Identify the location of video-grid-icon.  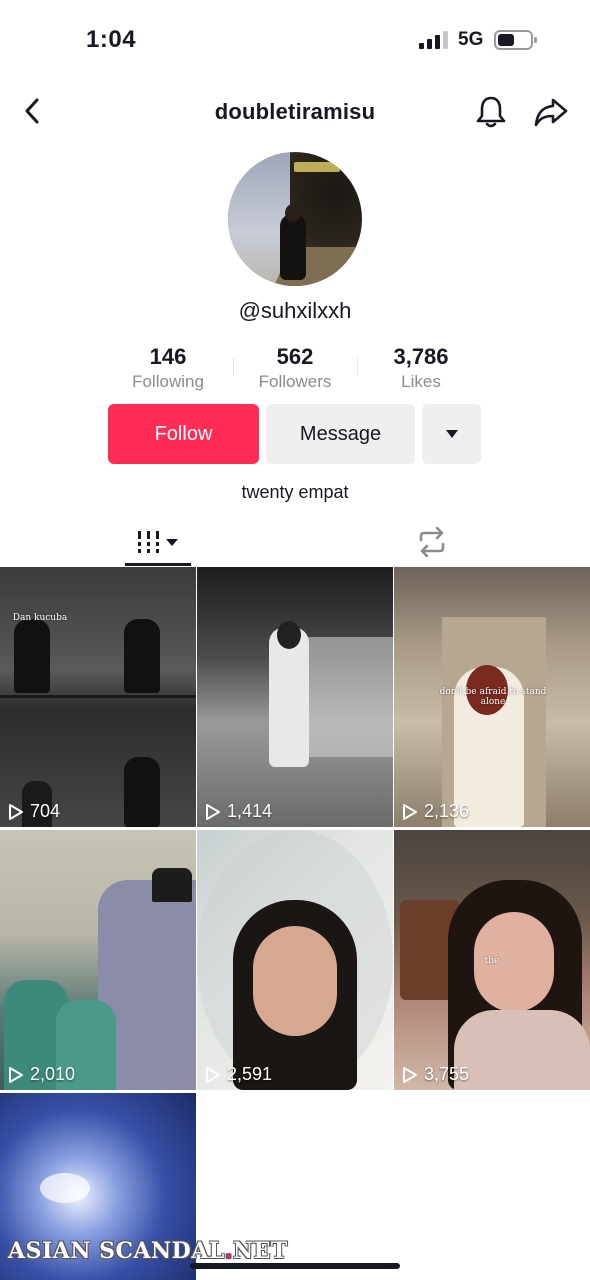
(157, 542).